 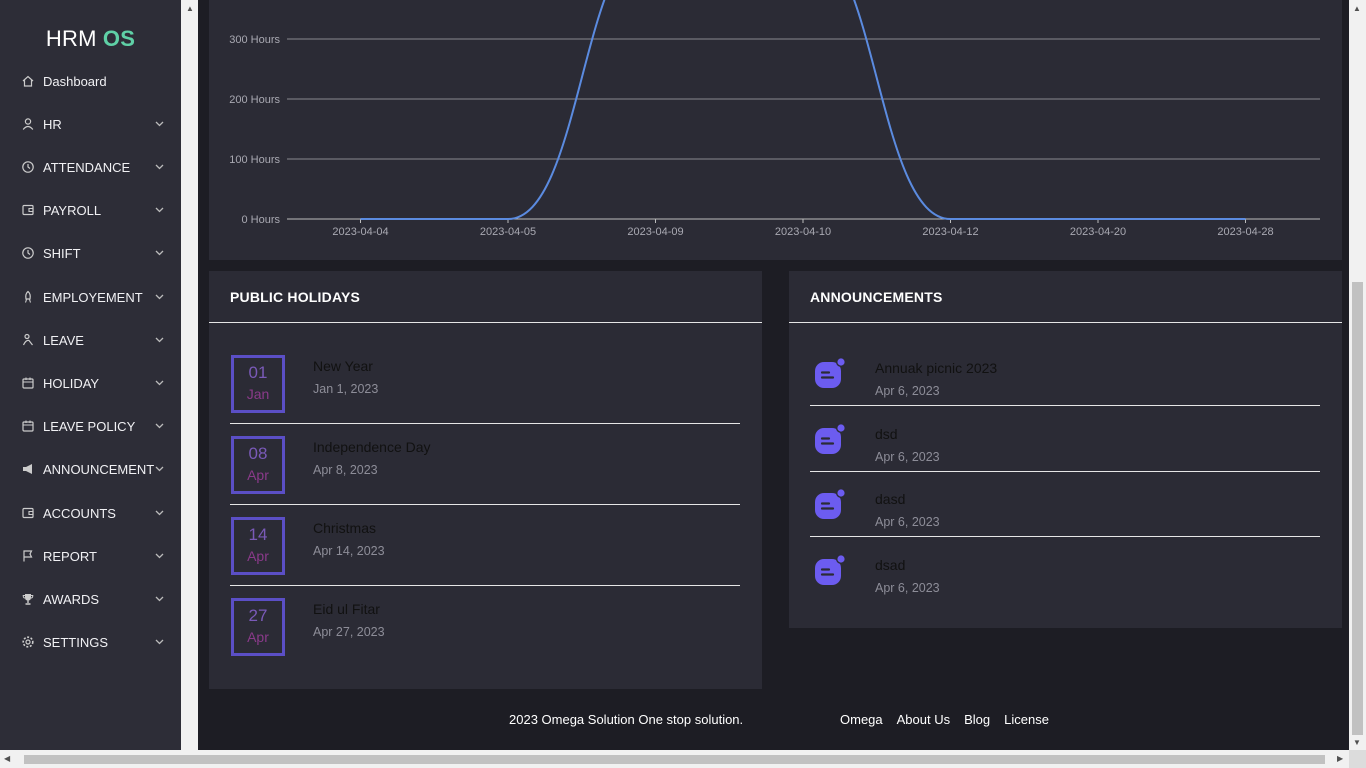 What do you see at coordinates (1026, 719) in the screenshot?
I see `footer-link-license: License` at bounding box center [1026, 719].